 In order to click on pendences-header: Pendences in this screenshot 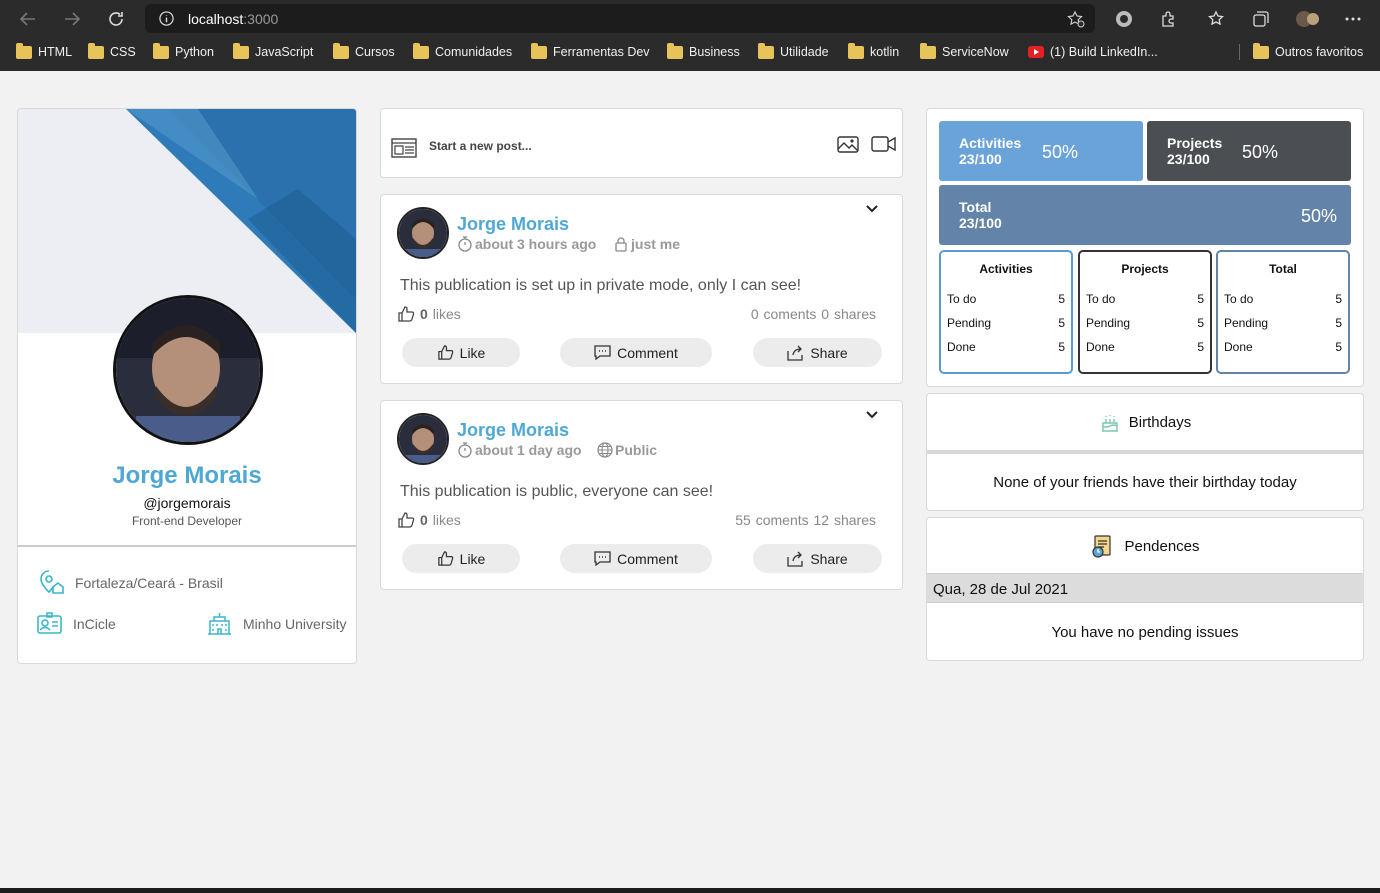, I will do `click(1145, 546)`.